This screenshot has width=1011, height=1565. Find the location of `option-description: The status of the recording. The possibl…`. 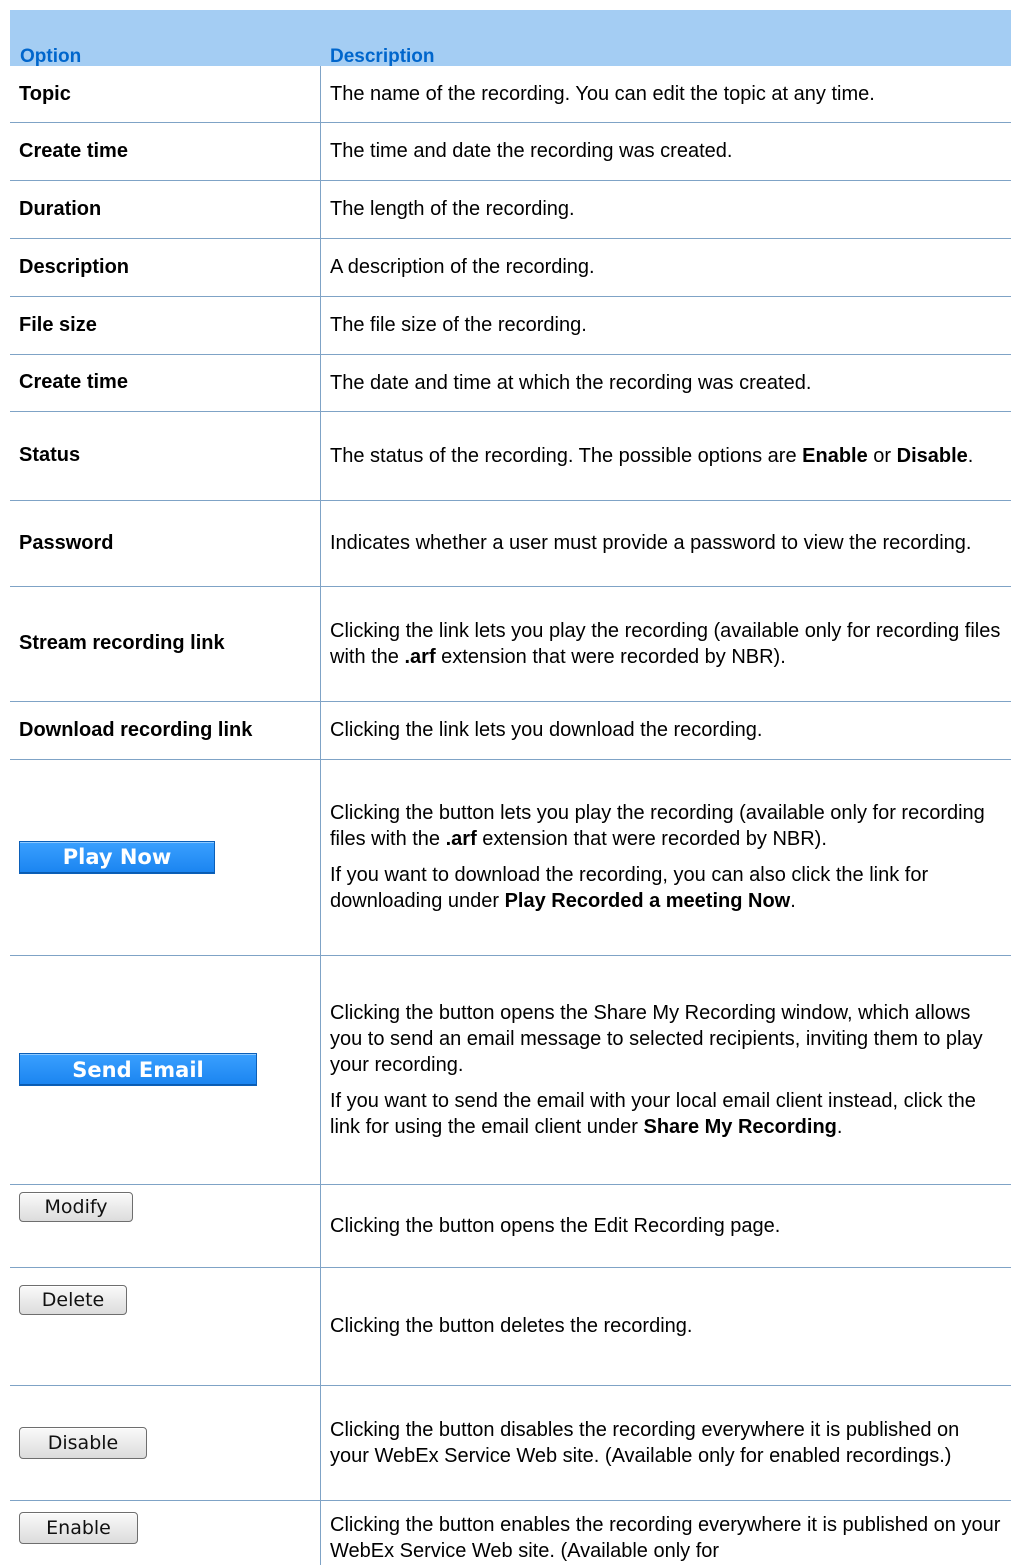

option-description: The status of the recording. The possibl… is located at coordinates (652, 455).